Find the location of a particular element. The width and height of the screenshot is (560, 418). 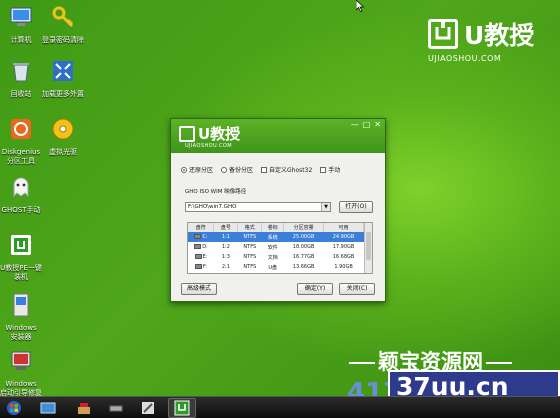

desktop-icon-boot-repair: Windows 启动引导修复 is located at coordinates (26, 373).